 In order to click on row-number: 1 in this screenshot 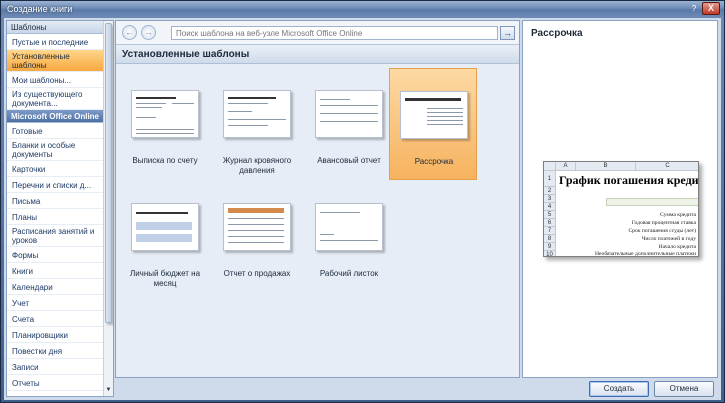, I will do `click(550, 179)`.